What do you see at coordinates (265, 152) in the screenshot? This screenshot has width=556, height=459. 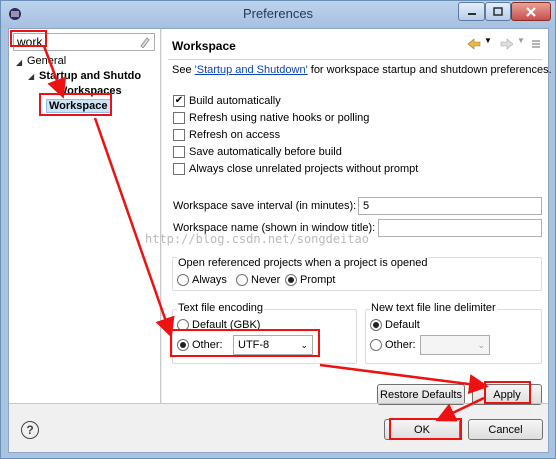 I see `checkbox-label: Save automatically before build` at bounding box center [265, 152].